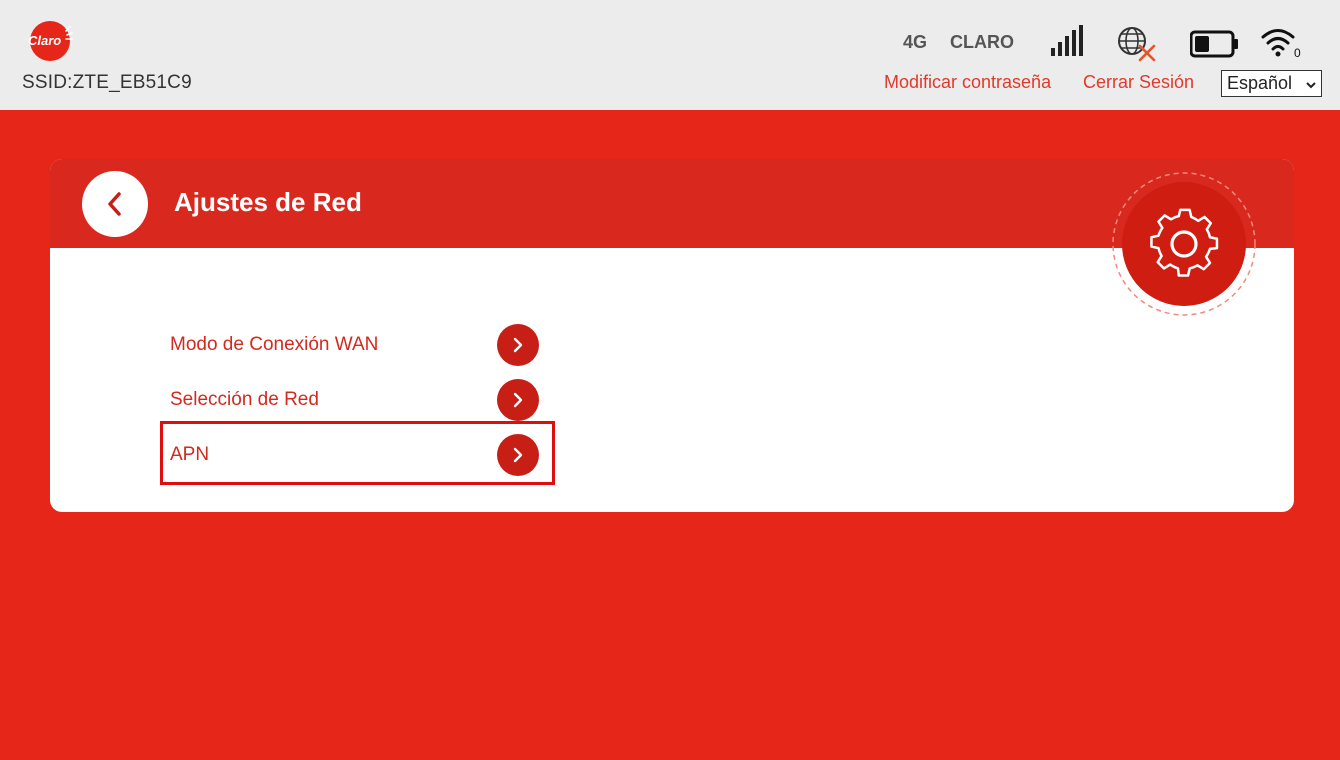  What do you see at coordinates (672, 203) in the screenshot?
I see `card-header: Ajustes de Red` at bounding box center [672, 203].